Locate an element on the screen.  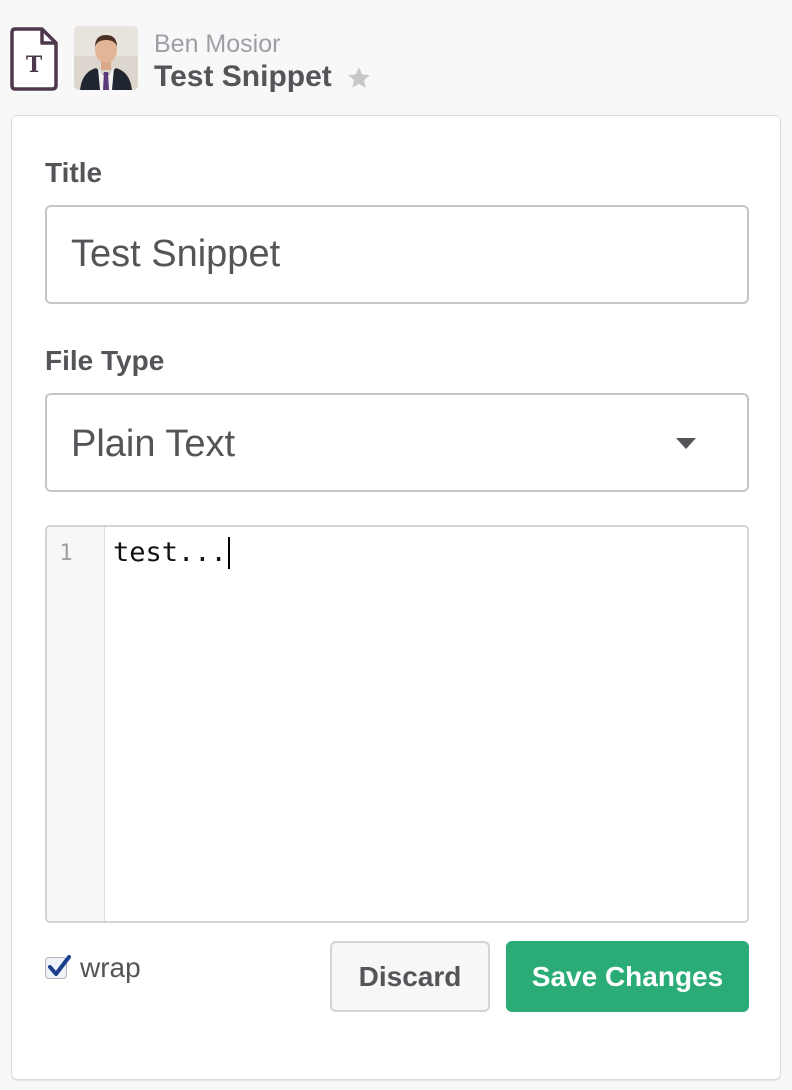
avatar is located at coordinates (106, 58).